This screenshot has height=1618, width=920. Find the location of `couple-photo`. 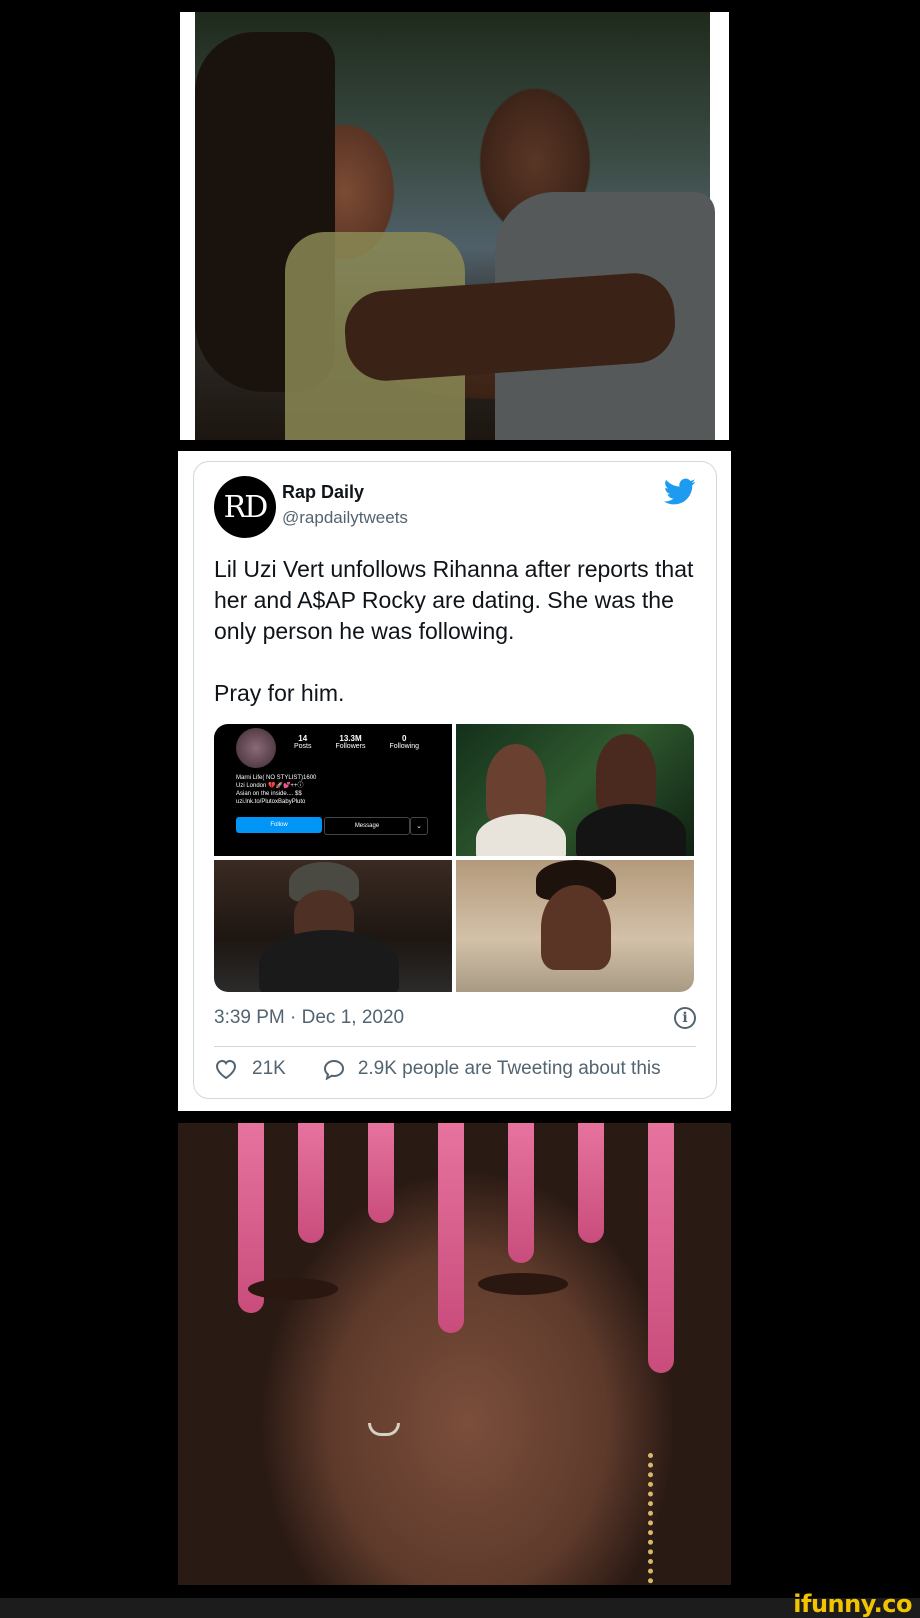

couple-photo is located at coordinates (455, 226).